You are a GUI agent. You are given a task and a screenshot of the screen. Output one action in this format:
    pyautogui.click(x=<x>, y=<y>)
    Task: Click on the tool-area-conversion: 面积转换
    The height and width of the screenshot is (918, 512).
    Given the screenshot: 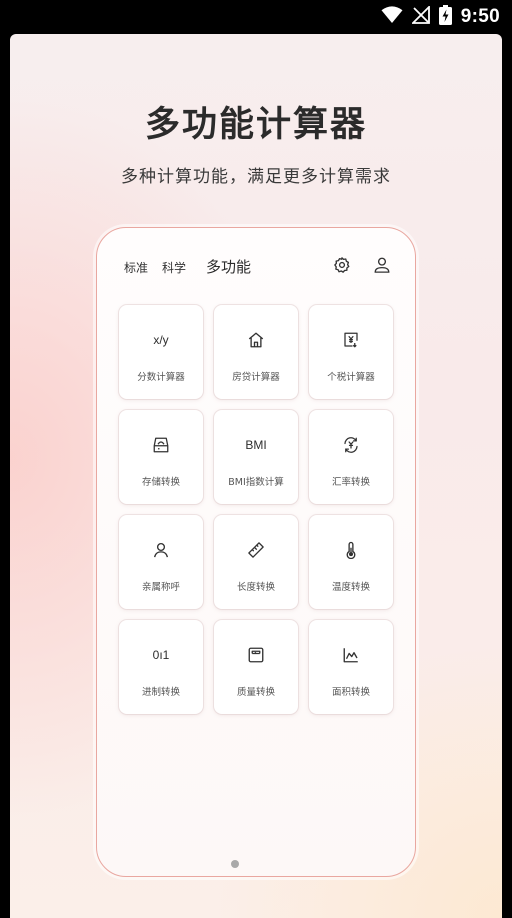 What is the action you would take?
    pyautogui.click(x=351, y=667)
    